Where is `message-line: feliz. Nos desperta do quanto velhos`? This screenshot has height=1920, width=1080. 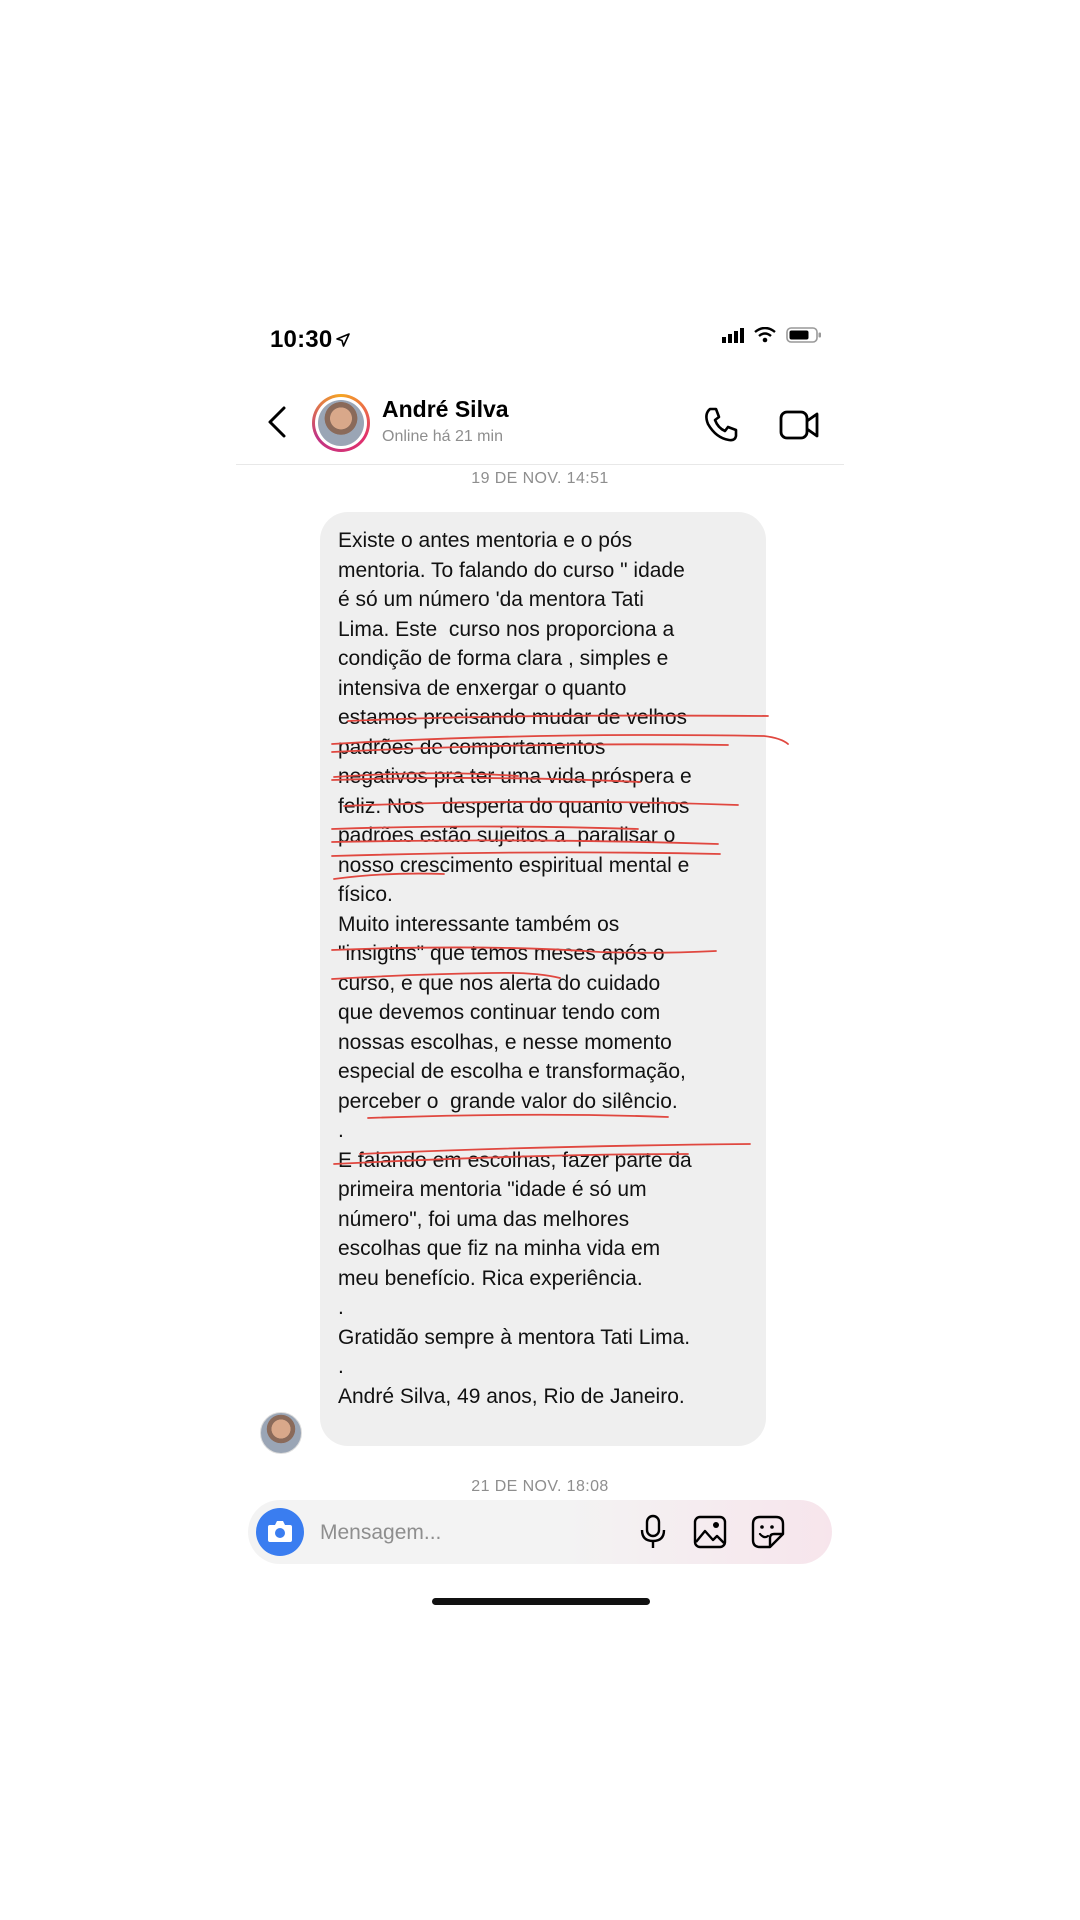
message-line: feliz. Nos desperta do quanto velhos is located at coordinates (514, 806).